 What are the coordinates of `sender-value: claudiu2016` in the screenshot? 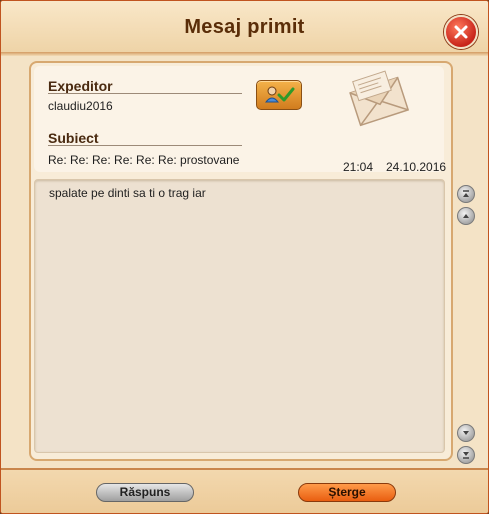 It's located at (80, 106).